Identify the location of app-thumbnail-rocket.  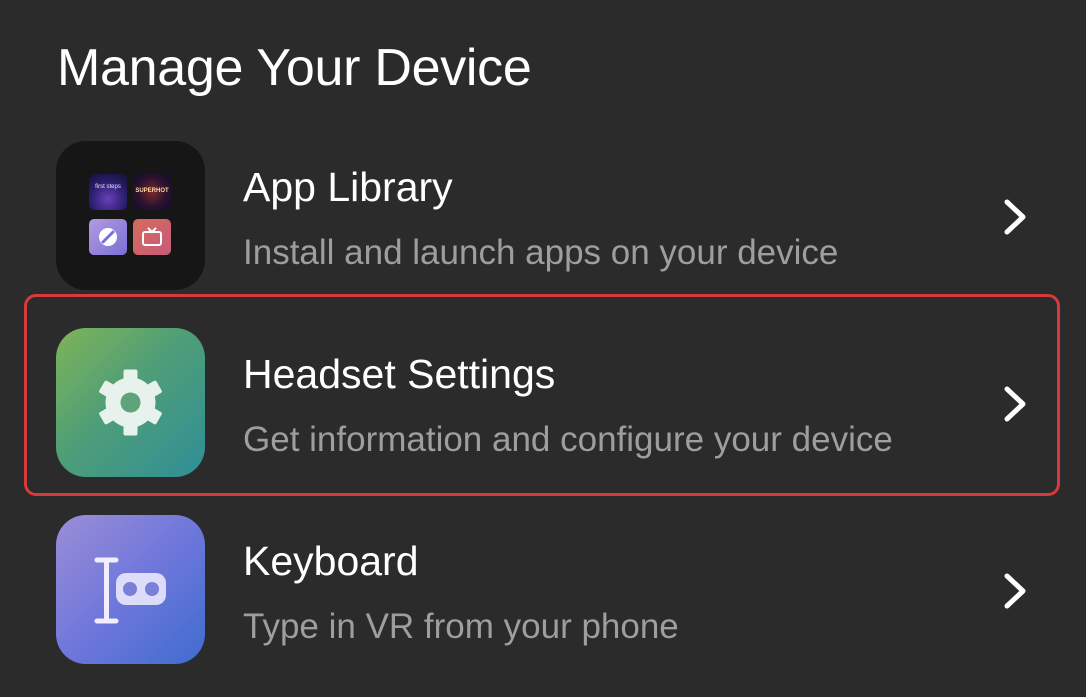
(108, 237).